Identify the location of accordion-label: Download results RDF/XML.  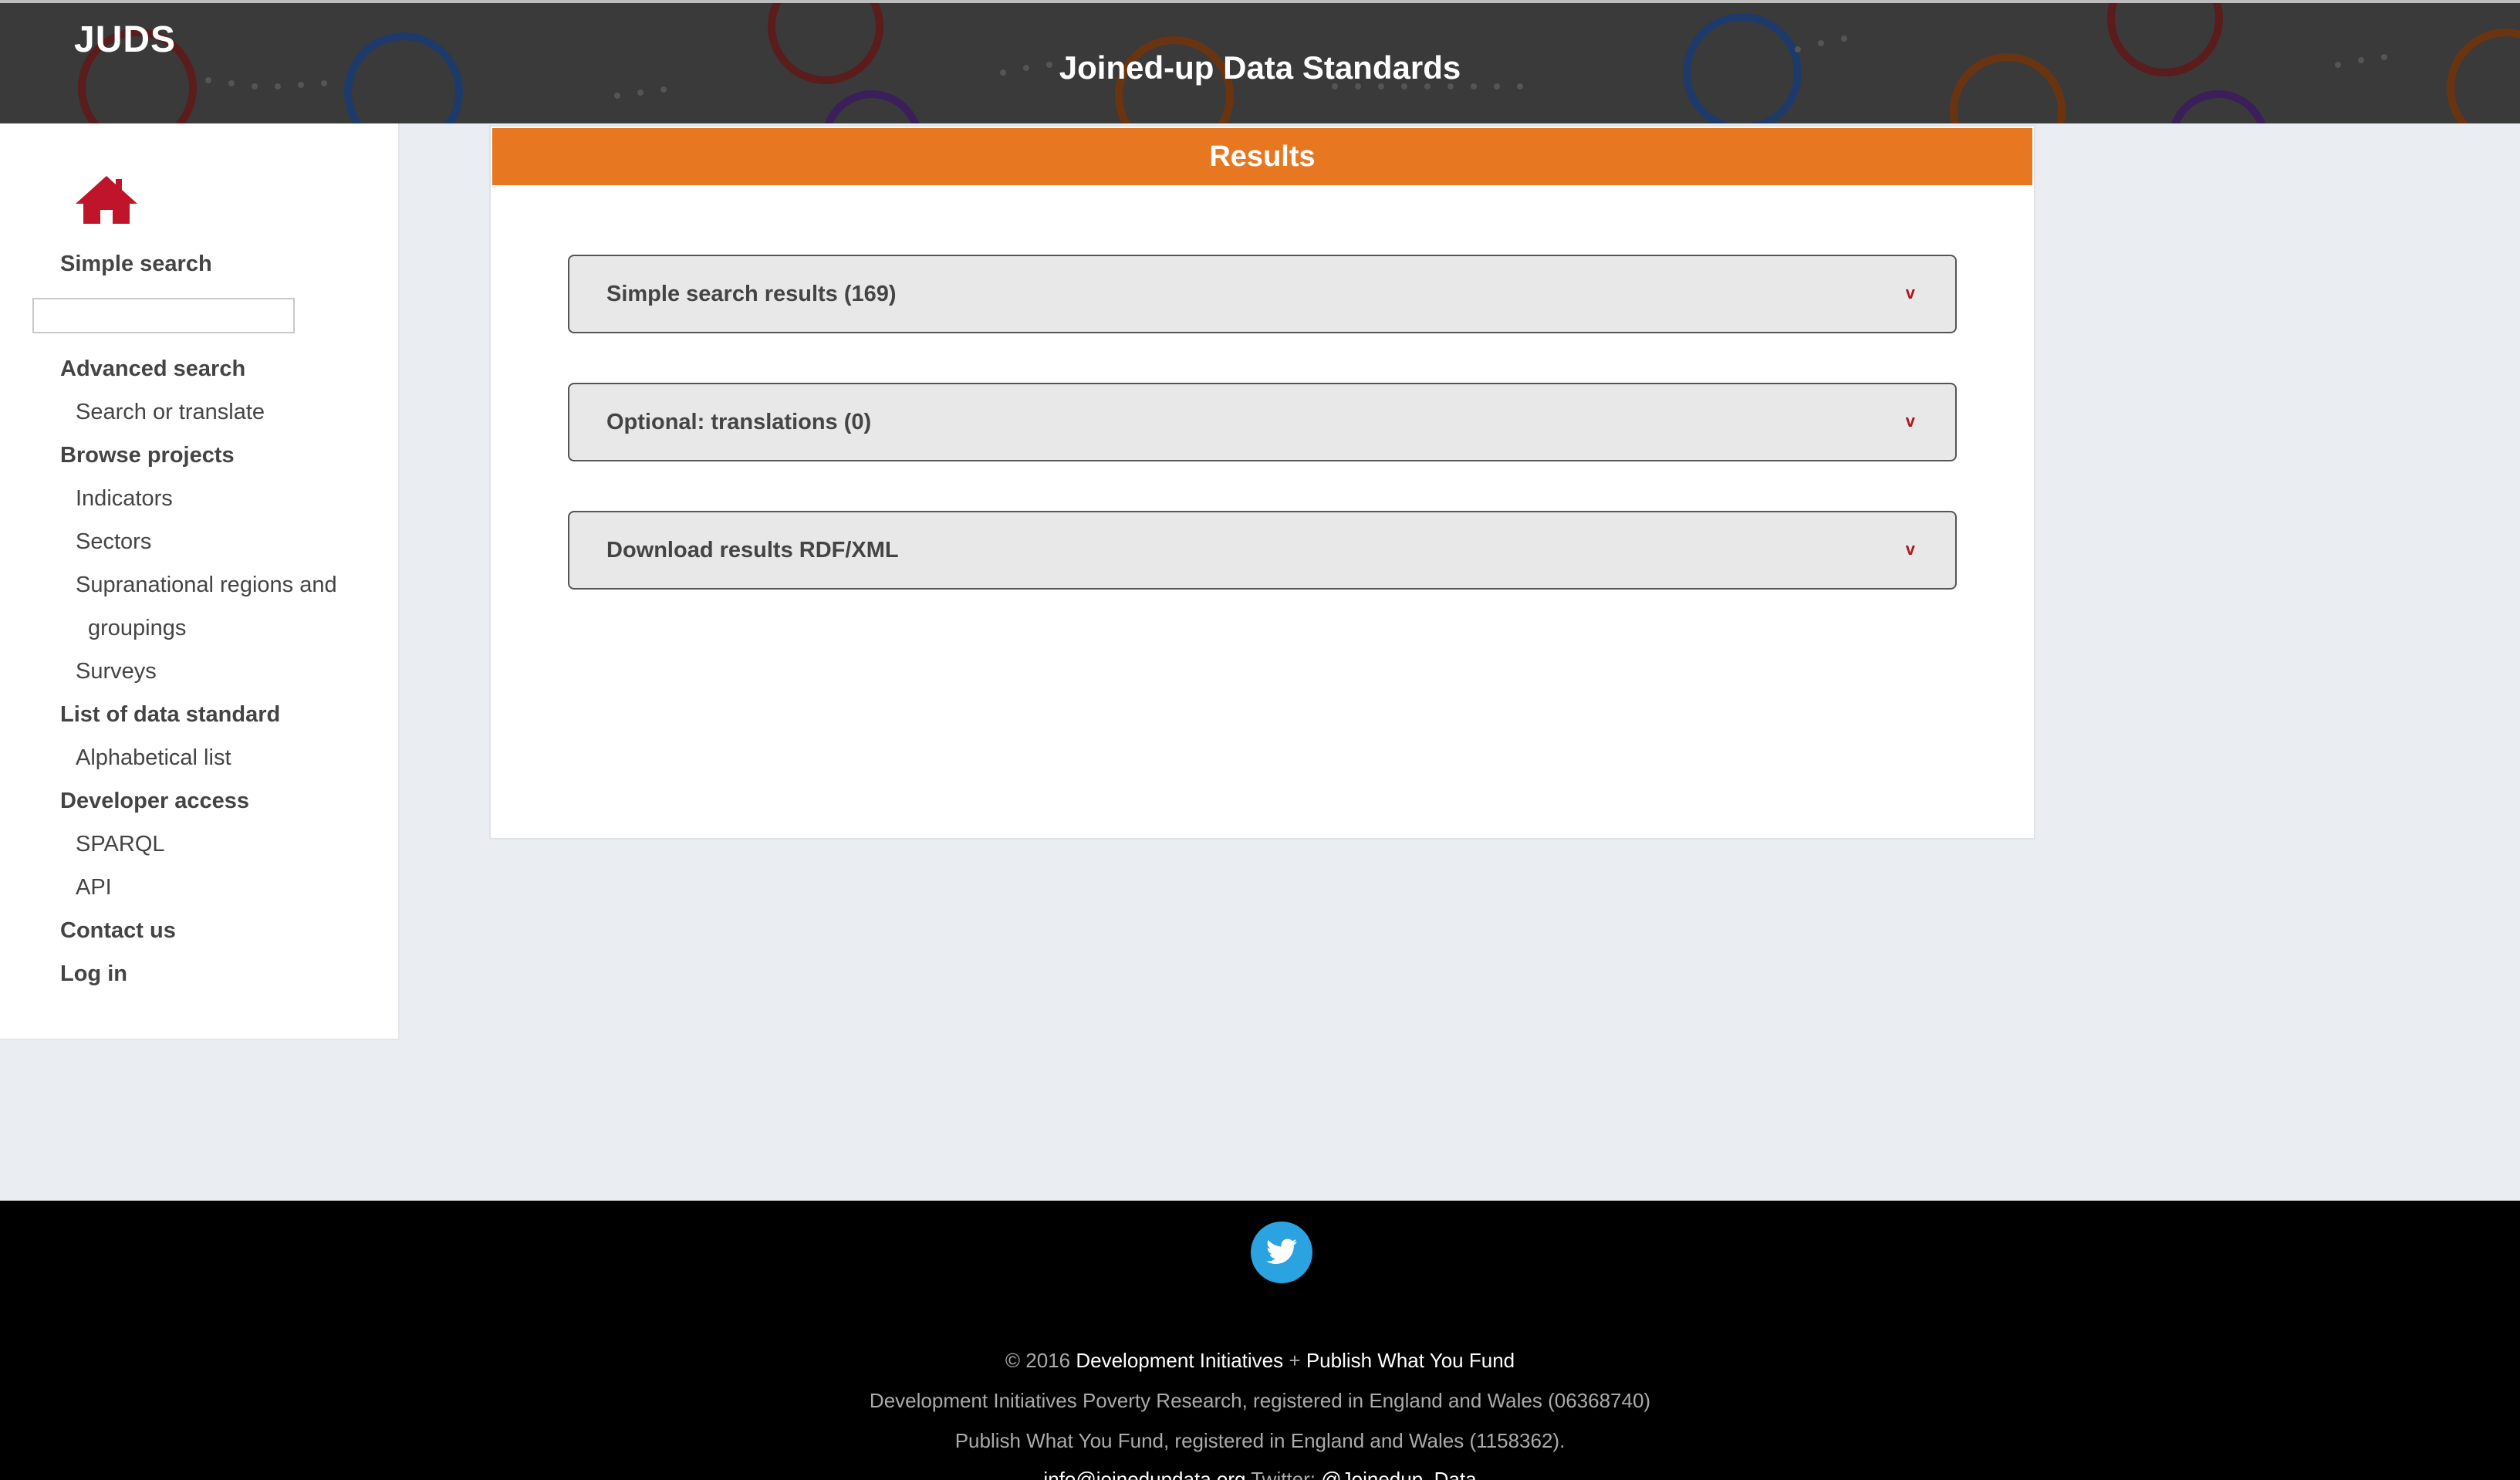
(752, 550).